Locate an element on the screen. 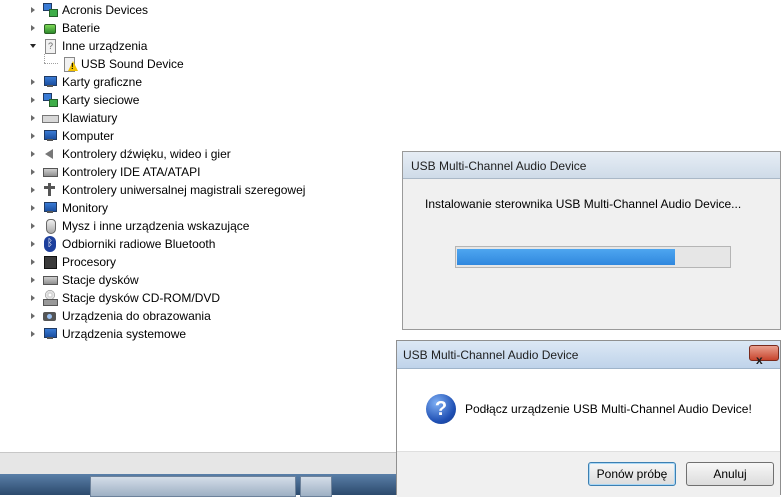 This screenshot has width=781, height=497. camera-icon is located at coordinates (50, 316).